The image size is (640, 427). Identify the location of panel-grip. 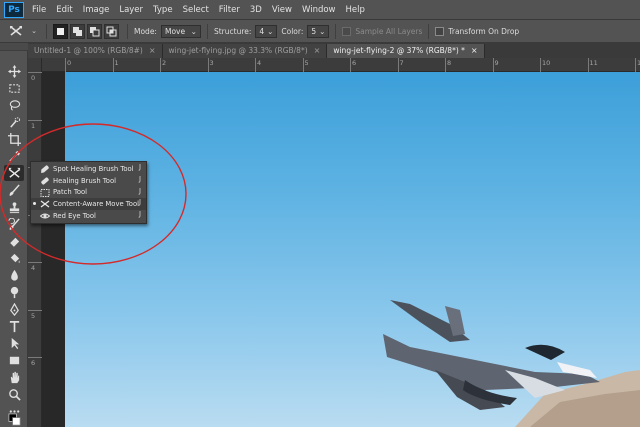
(14, 47).